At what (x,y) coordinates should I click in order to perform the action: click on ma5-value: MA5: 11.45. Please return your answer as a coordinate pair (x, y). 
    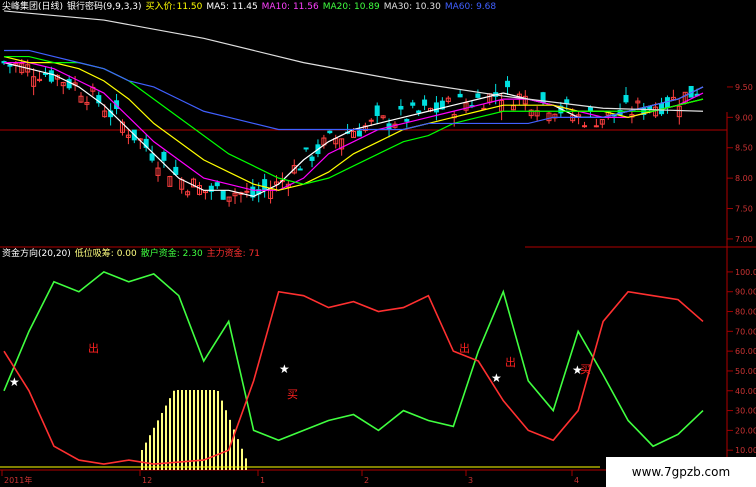
    Looking at the image, I should click on (232, 7).